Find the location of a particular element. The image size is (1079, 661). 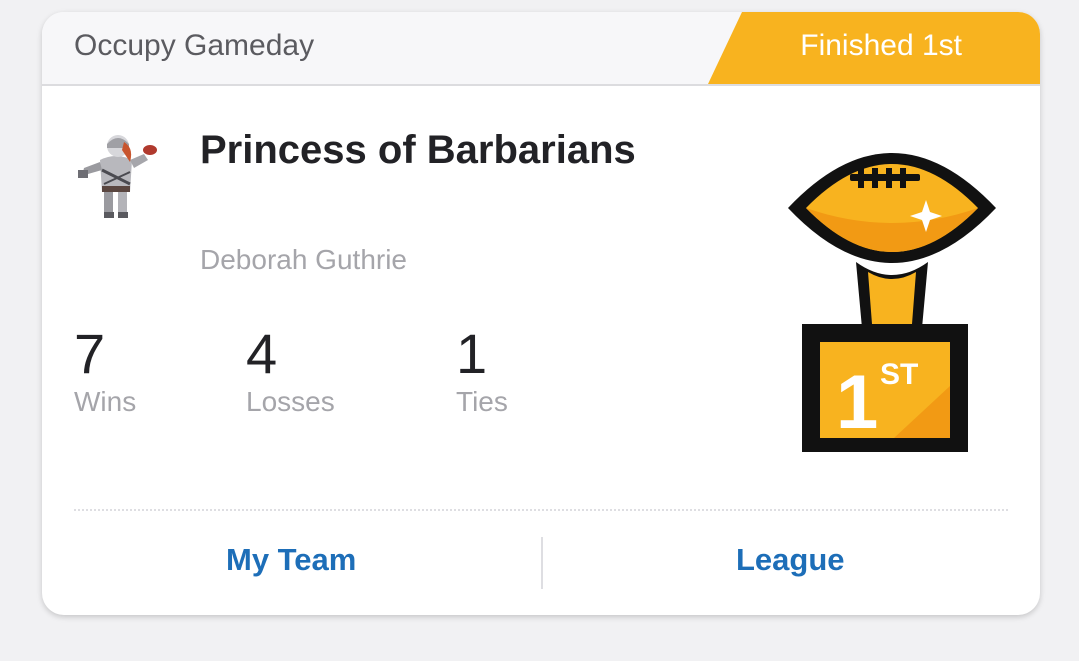

card-header: Occupy Gameday Finished 1st is located at coordinates (541, 49).